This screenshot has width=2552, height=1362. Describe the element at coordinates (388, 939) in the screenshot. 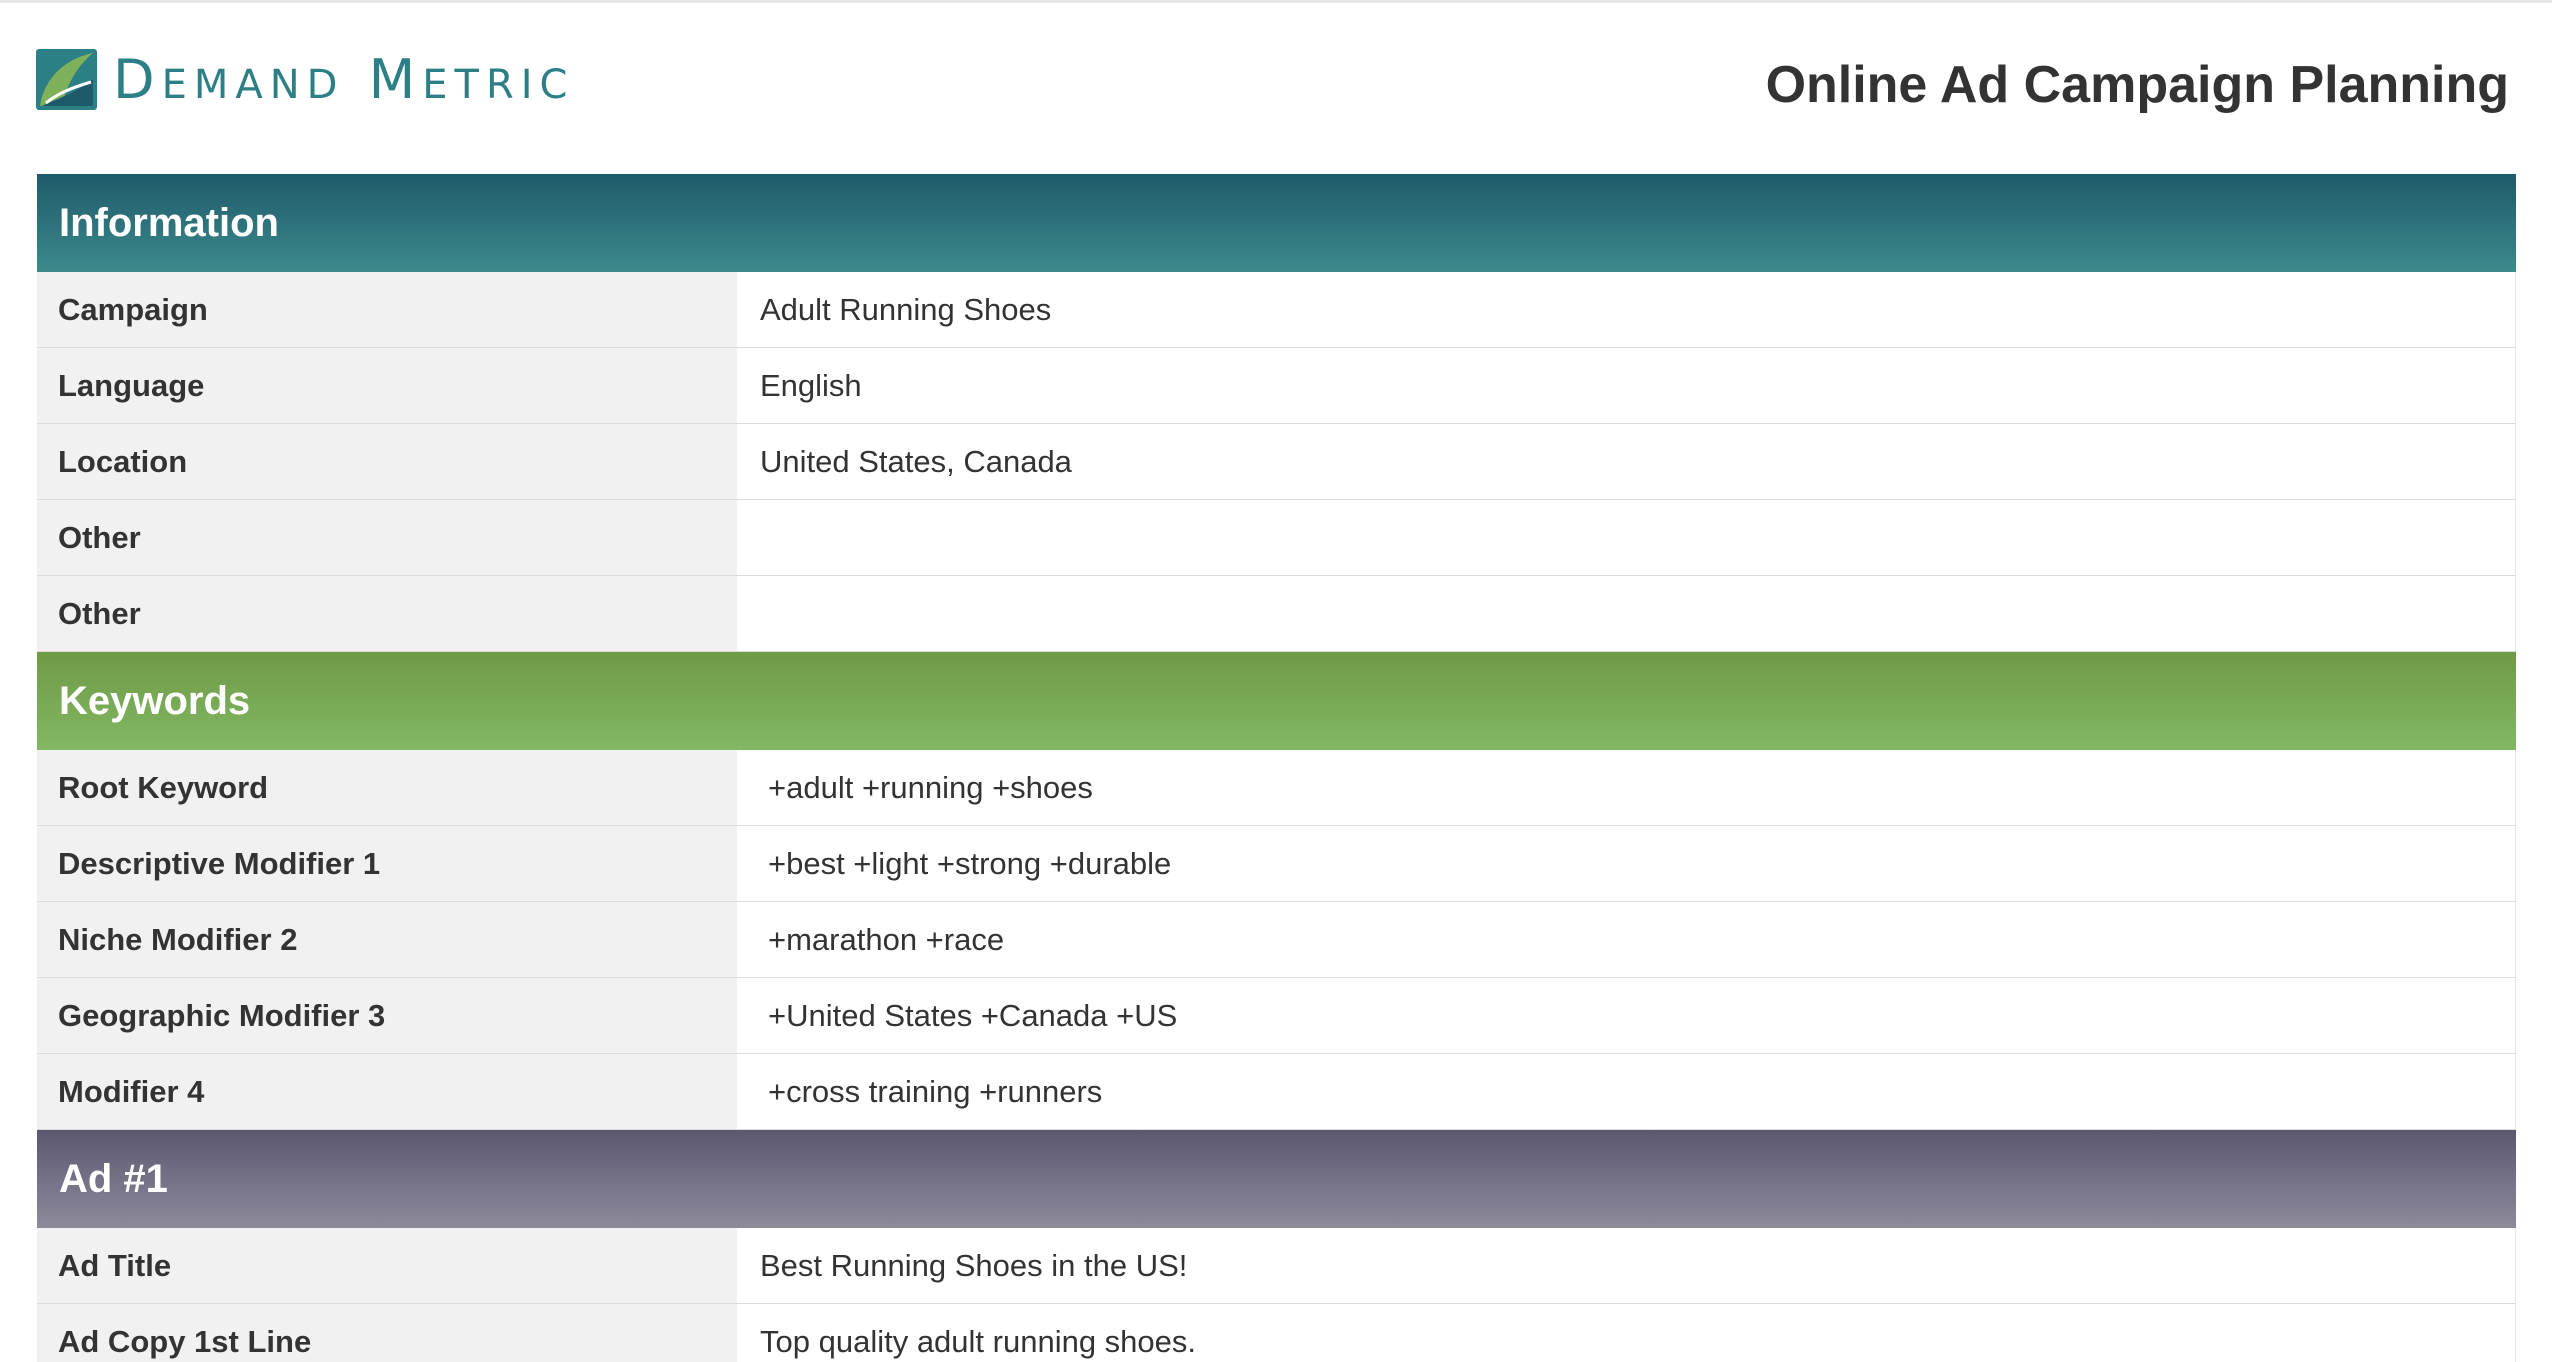

I see `row-label: Niche Modifier 2` at that location.